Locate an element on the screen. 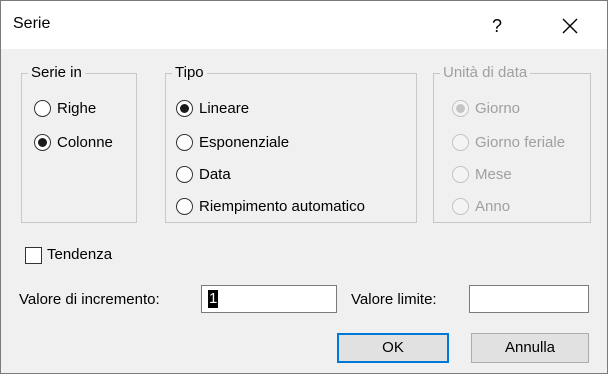  radio-righe-indicator is located at coordinates (42, 108).